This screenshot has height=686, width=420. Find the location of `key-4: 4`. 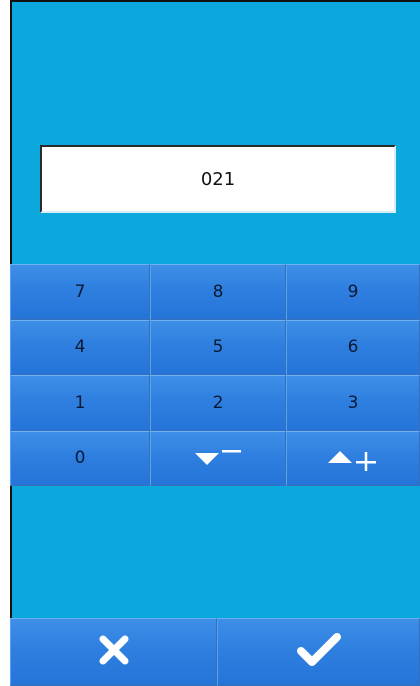

key-4: 4 is located at coordinates (80, 347).